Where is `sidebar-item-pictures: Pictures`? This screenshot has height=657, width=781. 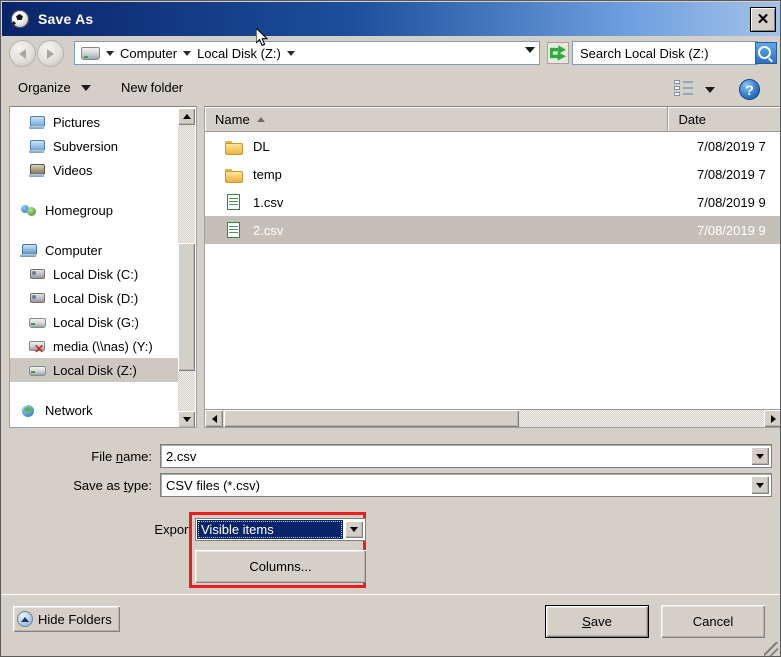 sidebar-item-pictures: Pictures is located at coordinates (94, 122).